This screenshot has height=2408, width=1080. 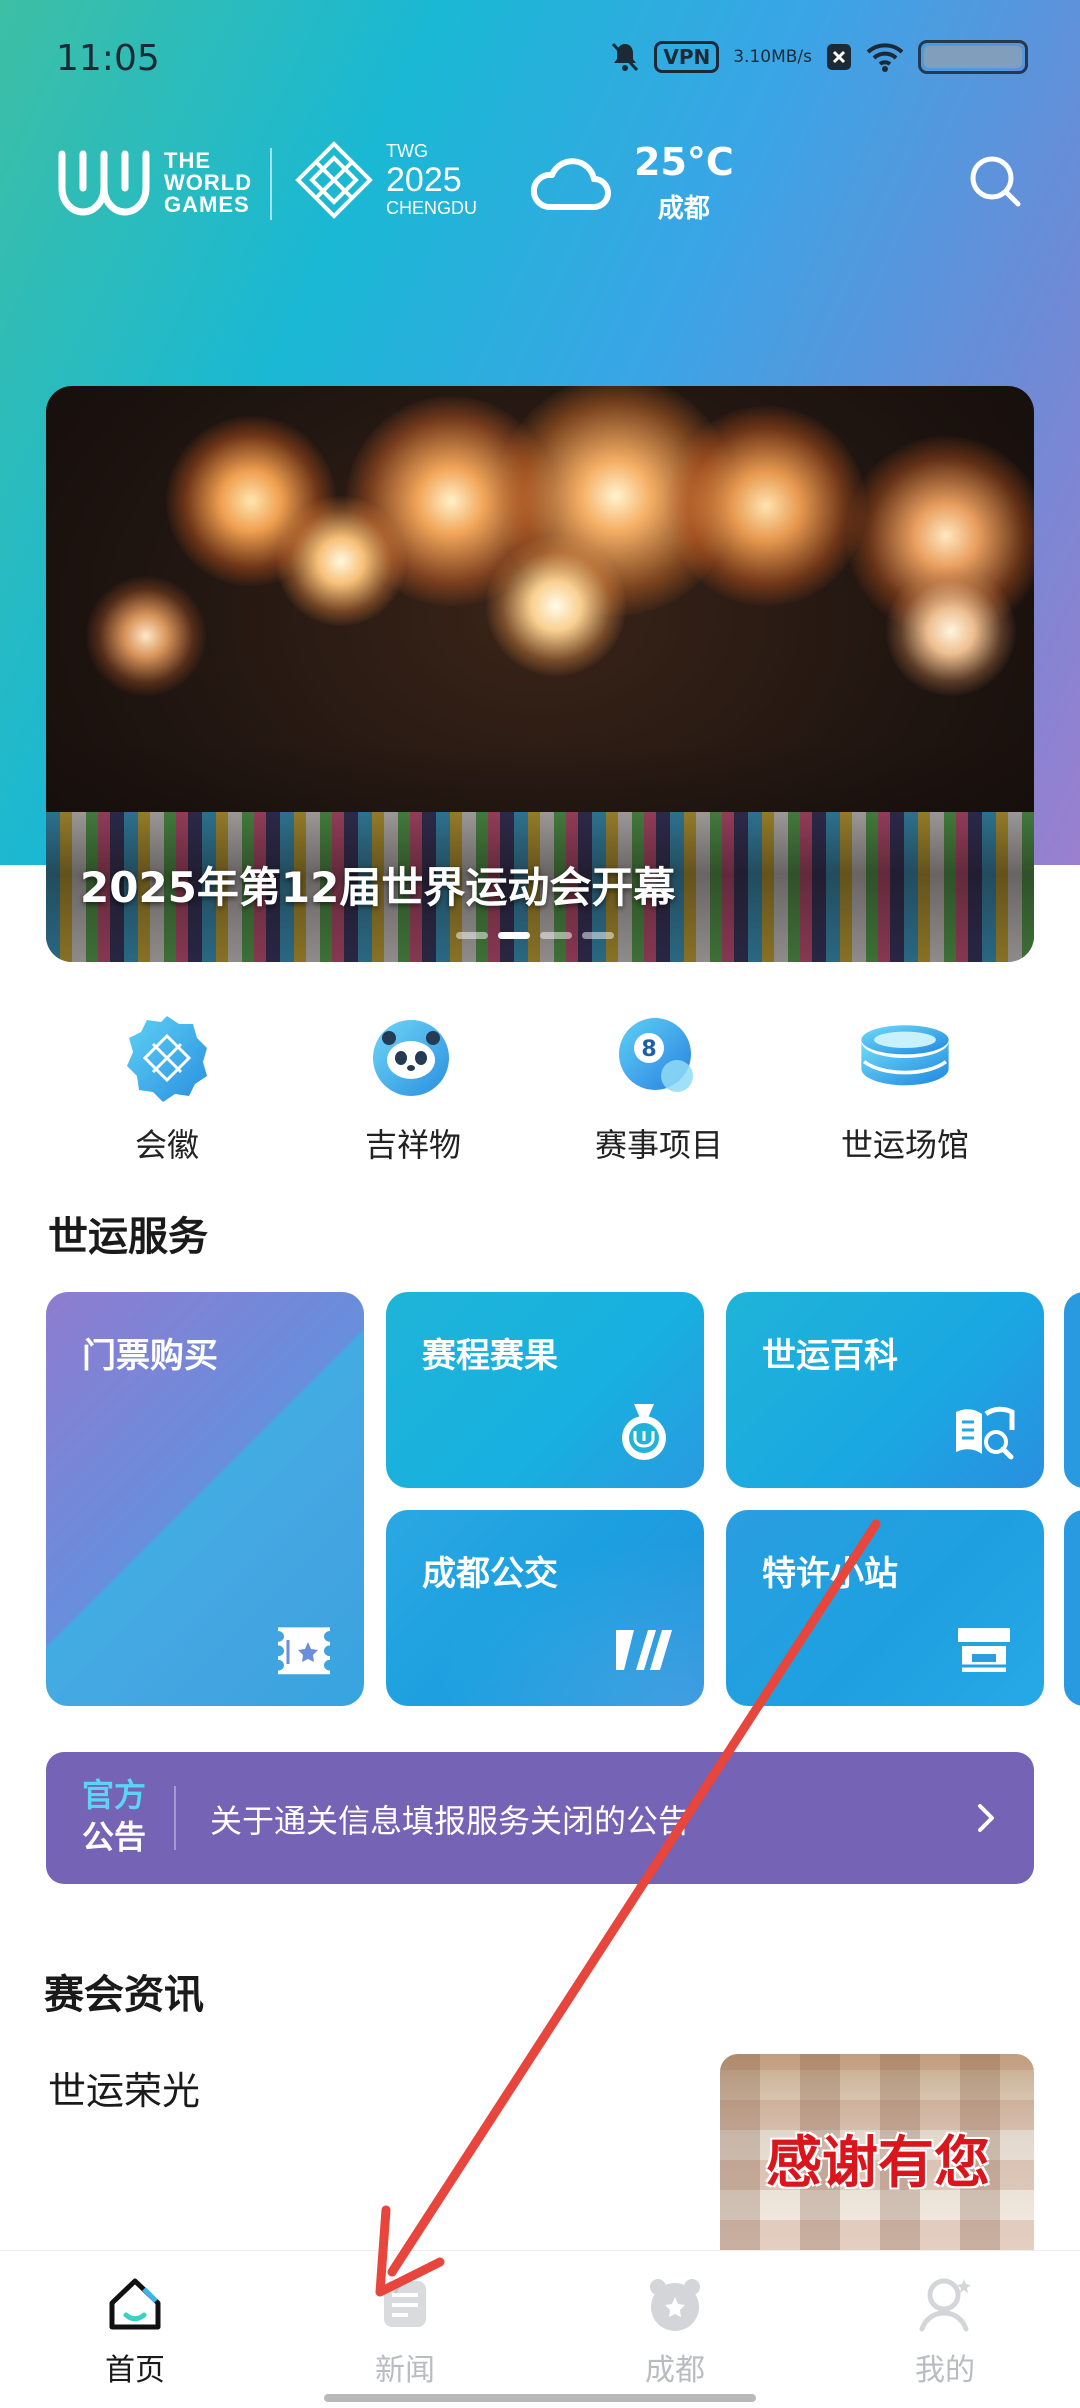 What do you see at coordinates (535, 935) in the screenshot?
I see `carousel-dots` at bounding box center [535, 935].